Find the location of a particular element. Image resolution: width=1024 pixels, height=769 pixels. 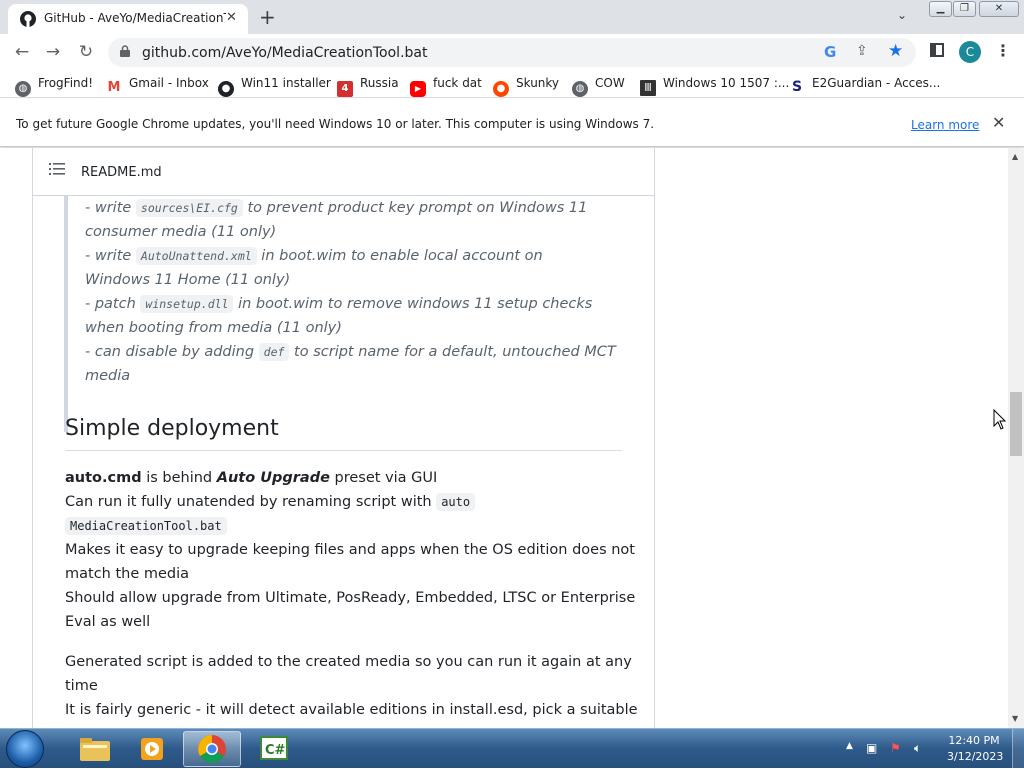

bookmark-cow: ◍ COW is located at coordinates (598, 86).